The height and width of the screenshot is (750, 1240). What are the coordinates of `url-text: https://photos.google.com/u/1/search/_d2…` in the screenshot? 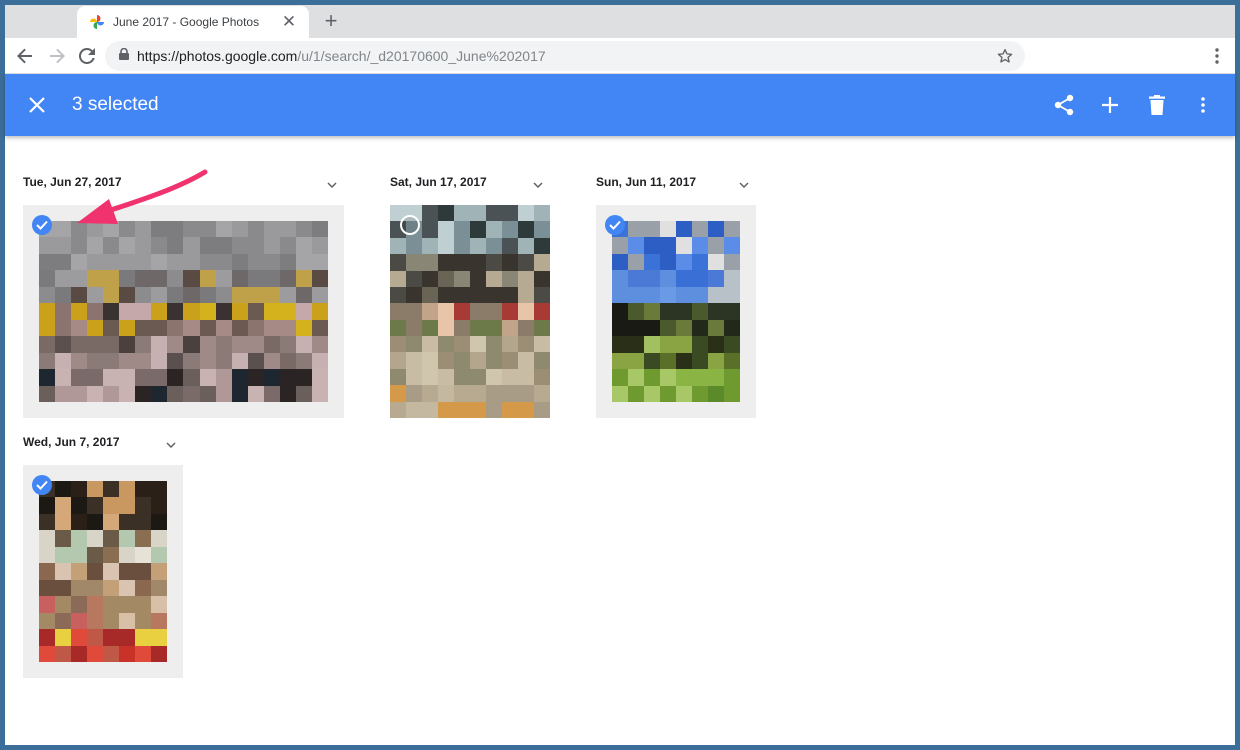 It's located at (341, 56).